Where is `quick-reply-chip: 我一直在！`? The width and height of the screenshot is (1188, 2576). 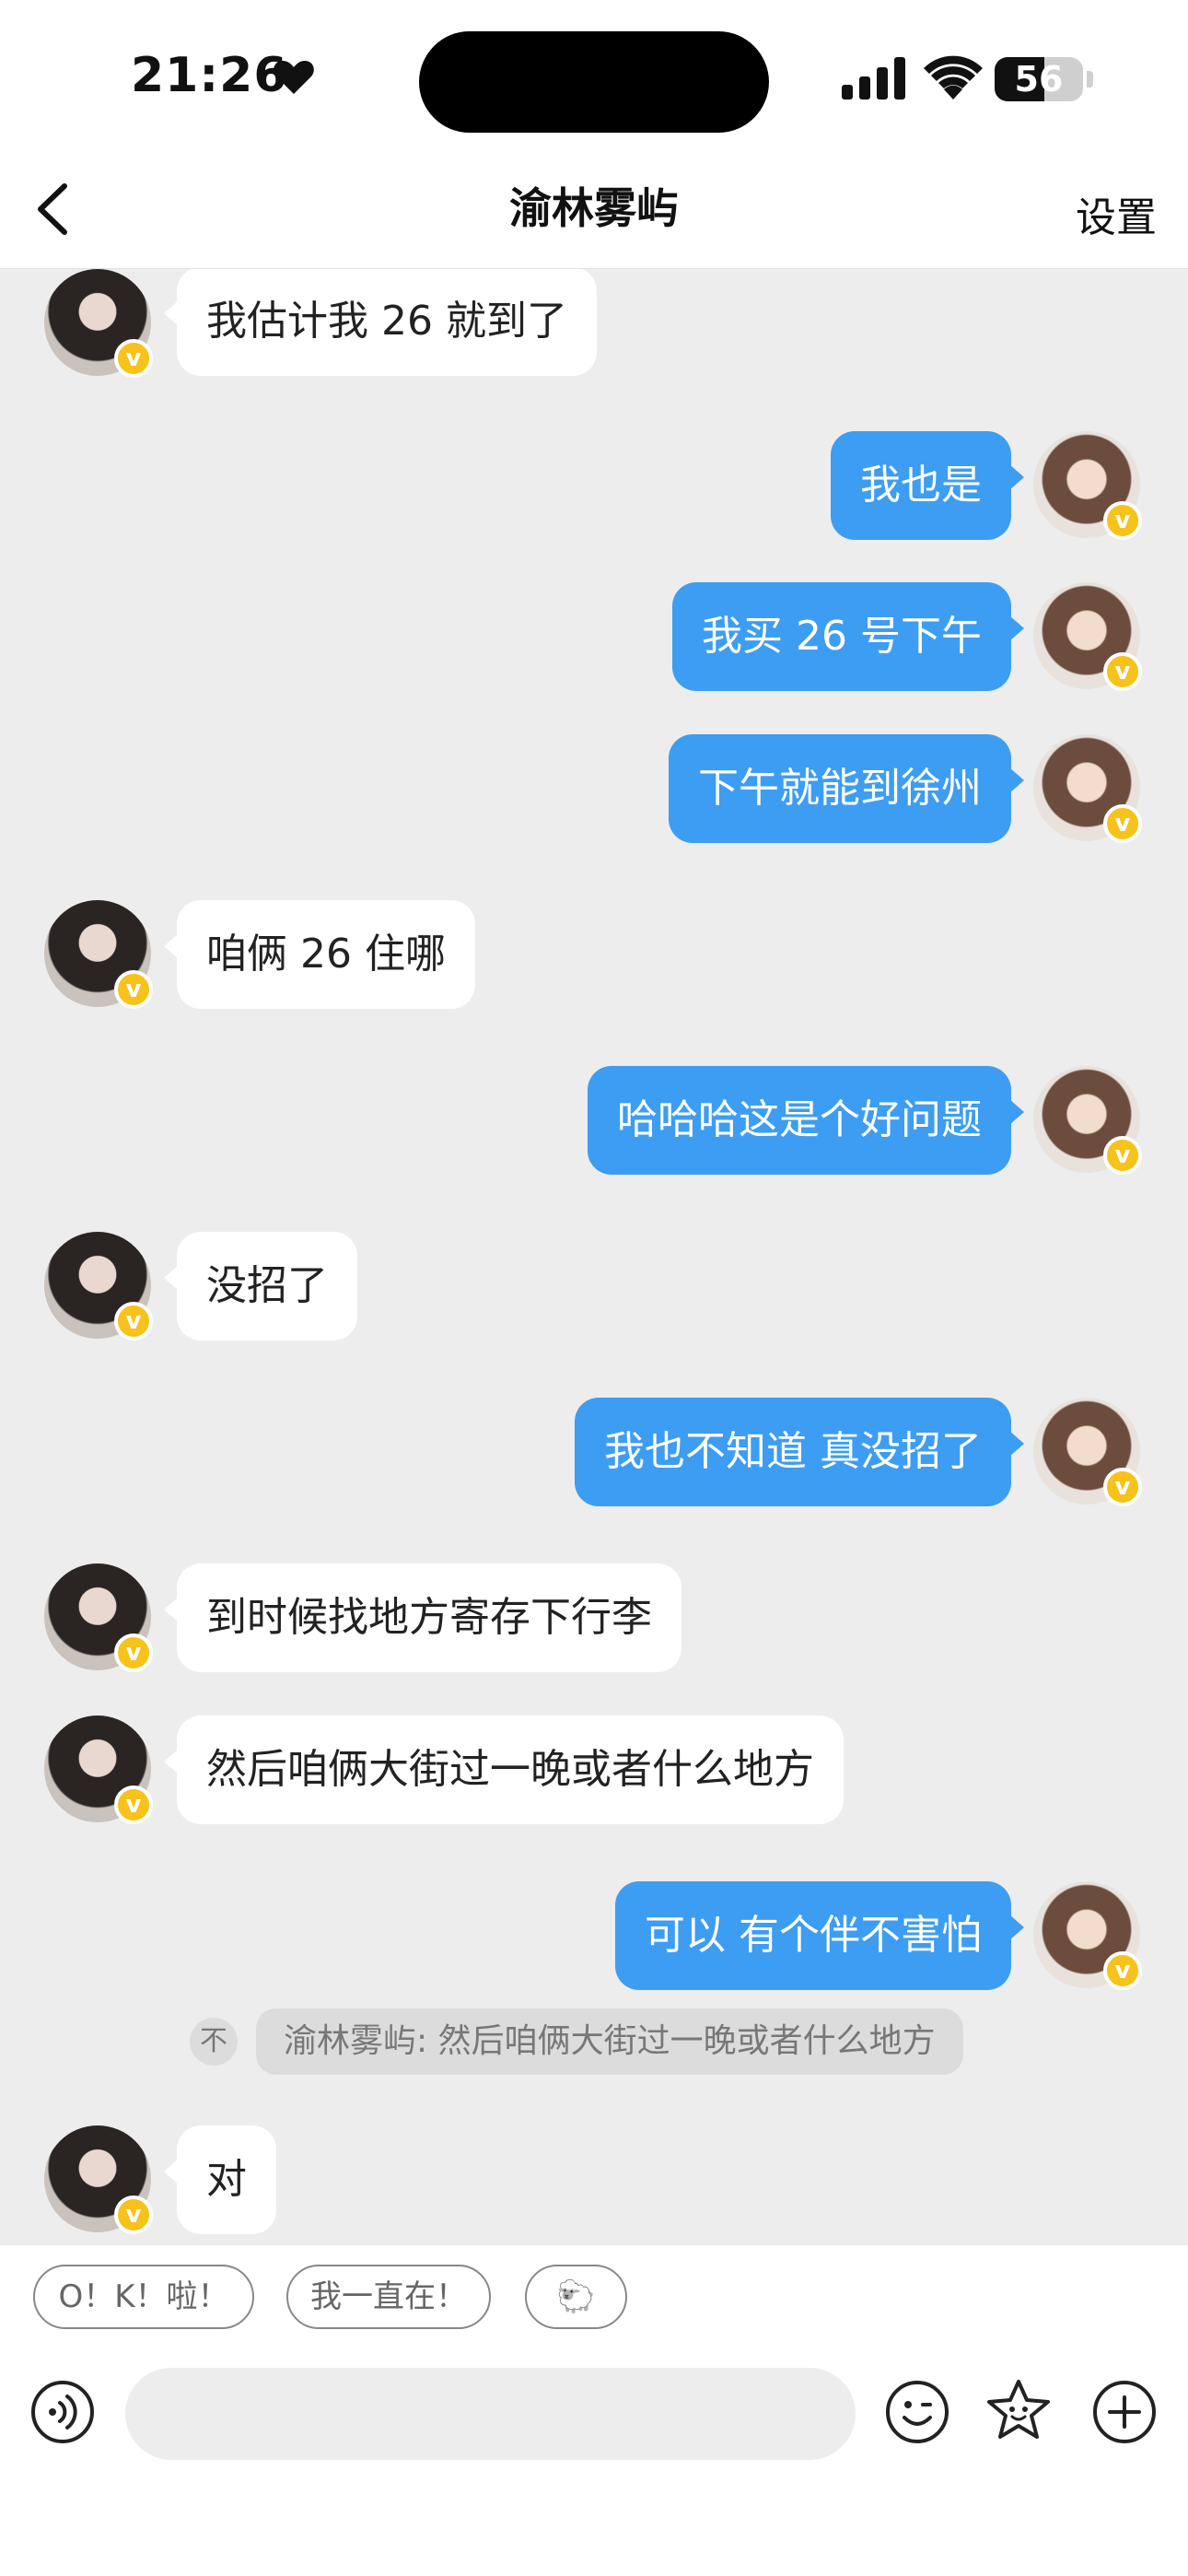 quick-reply-chip: 我一直在！ is located at coordinates (388, 2297).